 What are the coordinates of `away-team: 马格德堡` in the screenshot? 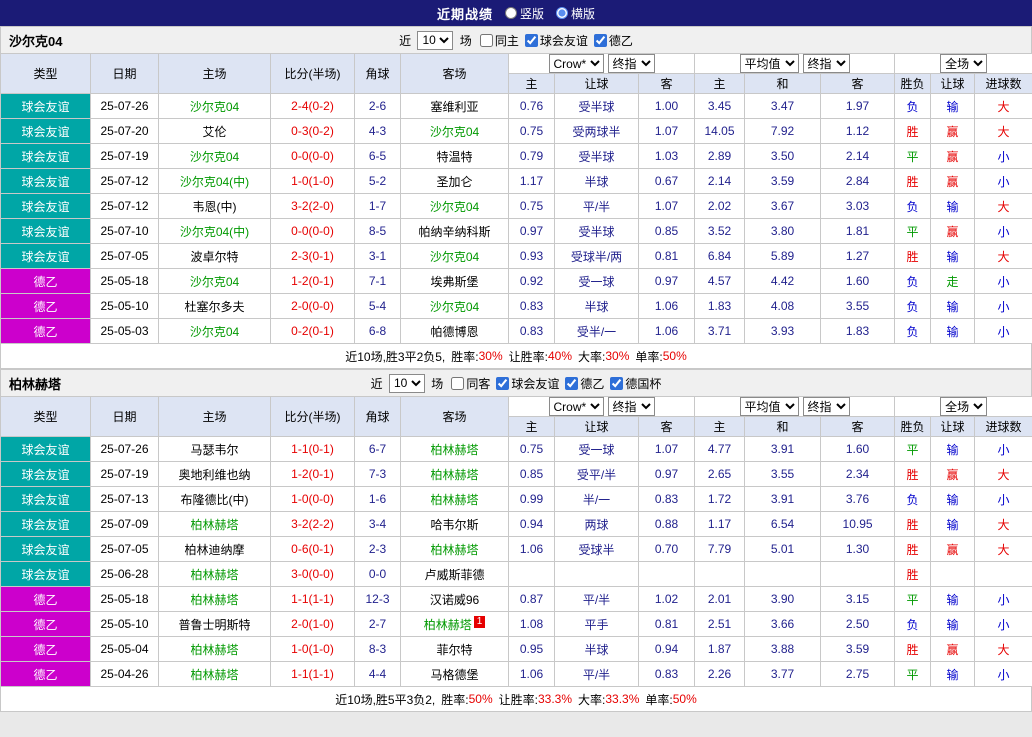 It's located at (454, 674).